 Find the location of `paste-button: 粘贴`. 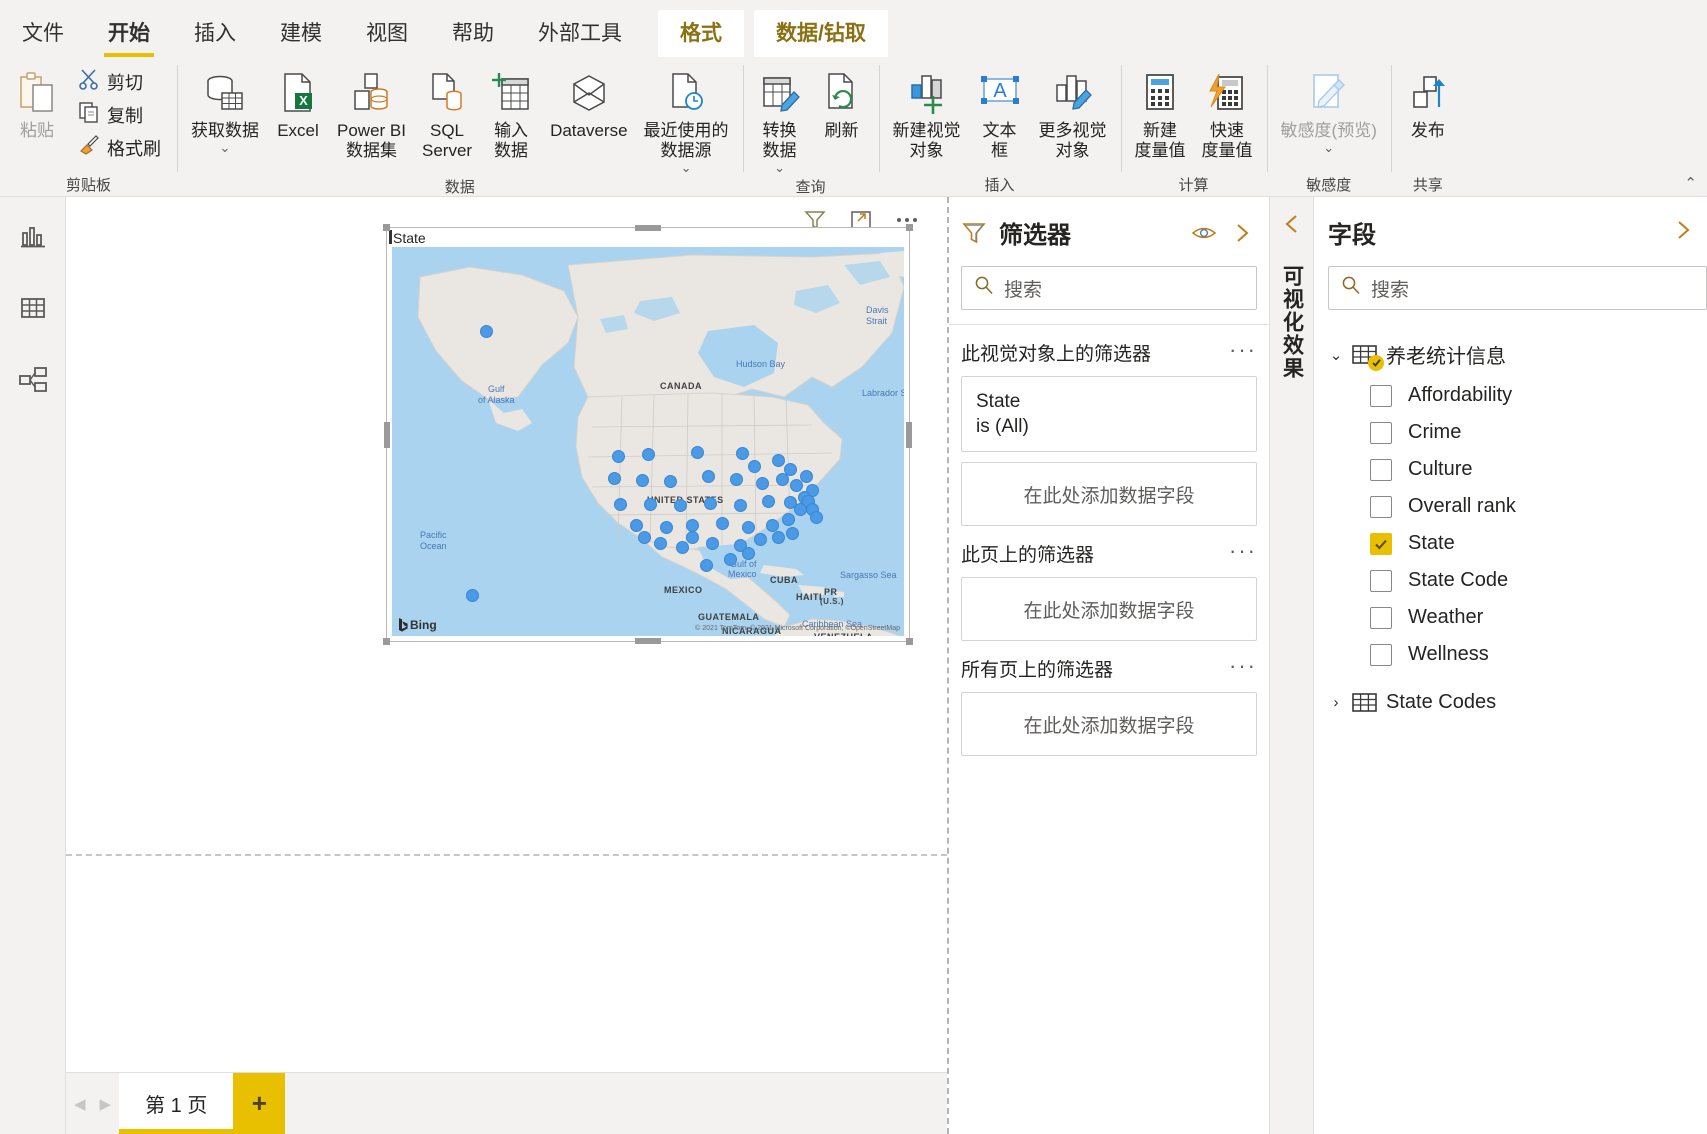

paste-button: 粘贴 is located at coordinates (37, 103).